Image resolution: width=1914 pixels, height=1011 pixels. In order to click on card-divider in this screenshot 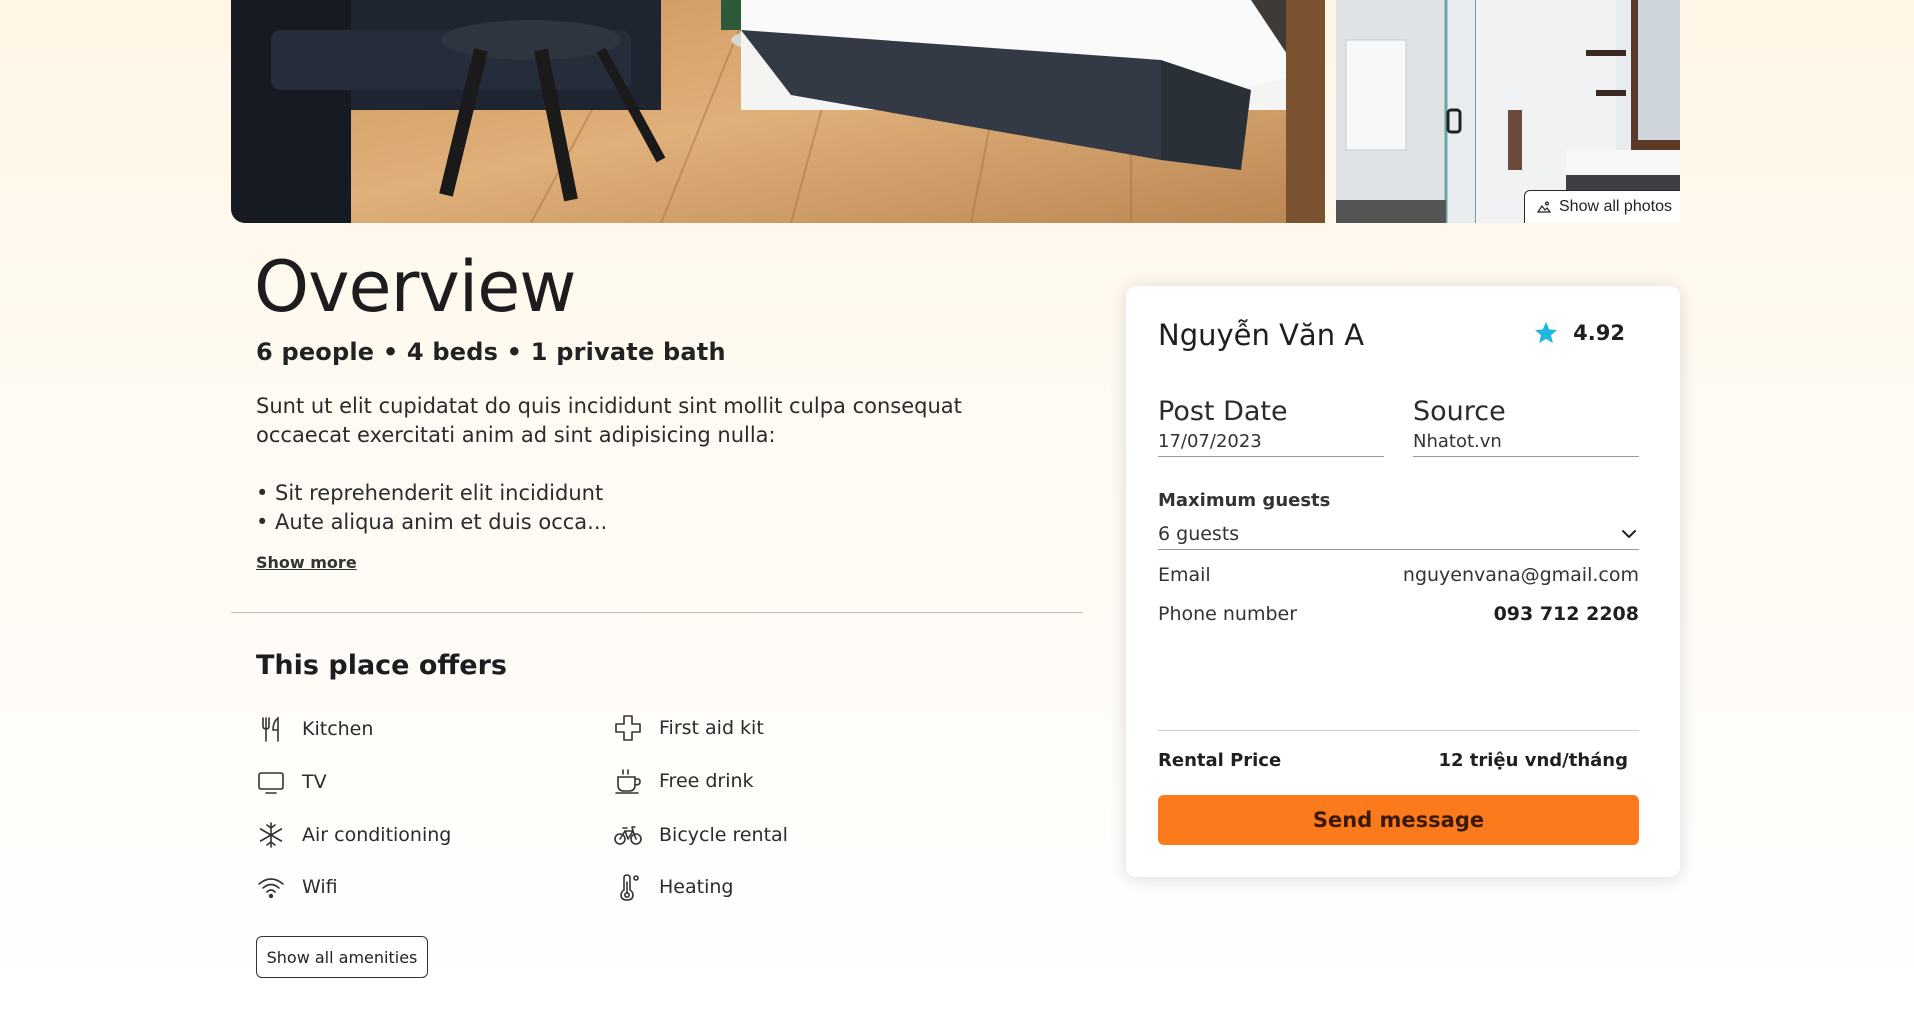, I will do `click(1398, 730)`.